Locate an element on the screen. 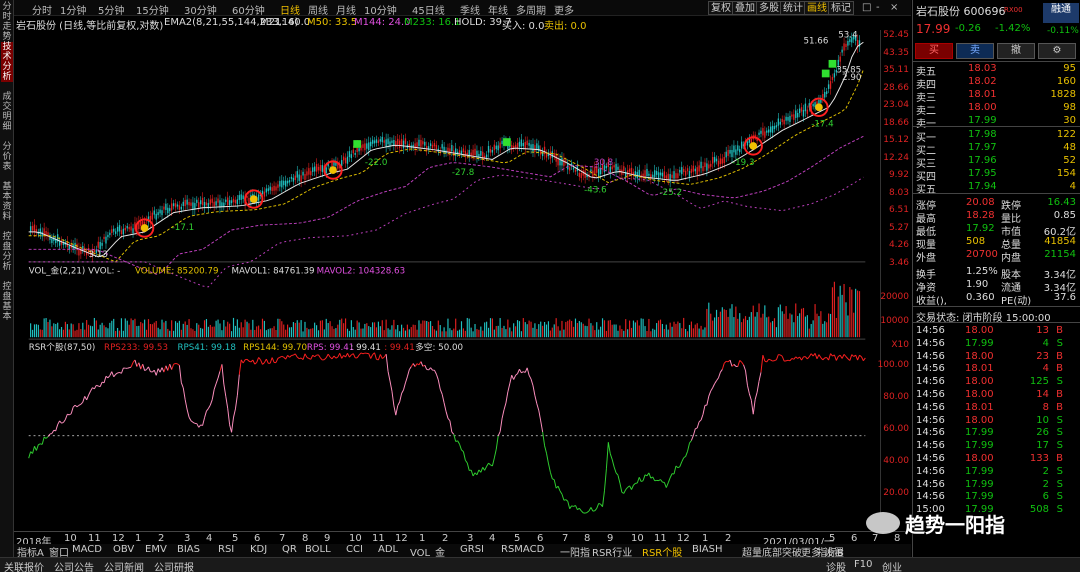  sidebar-item-4: 基本资料 is located at coordinates (7, 202).